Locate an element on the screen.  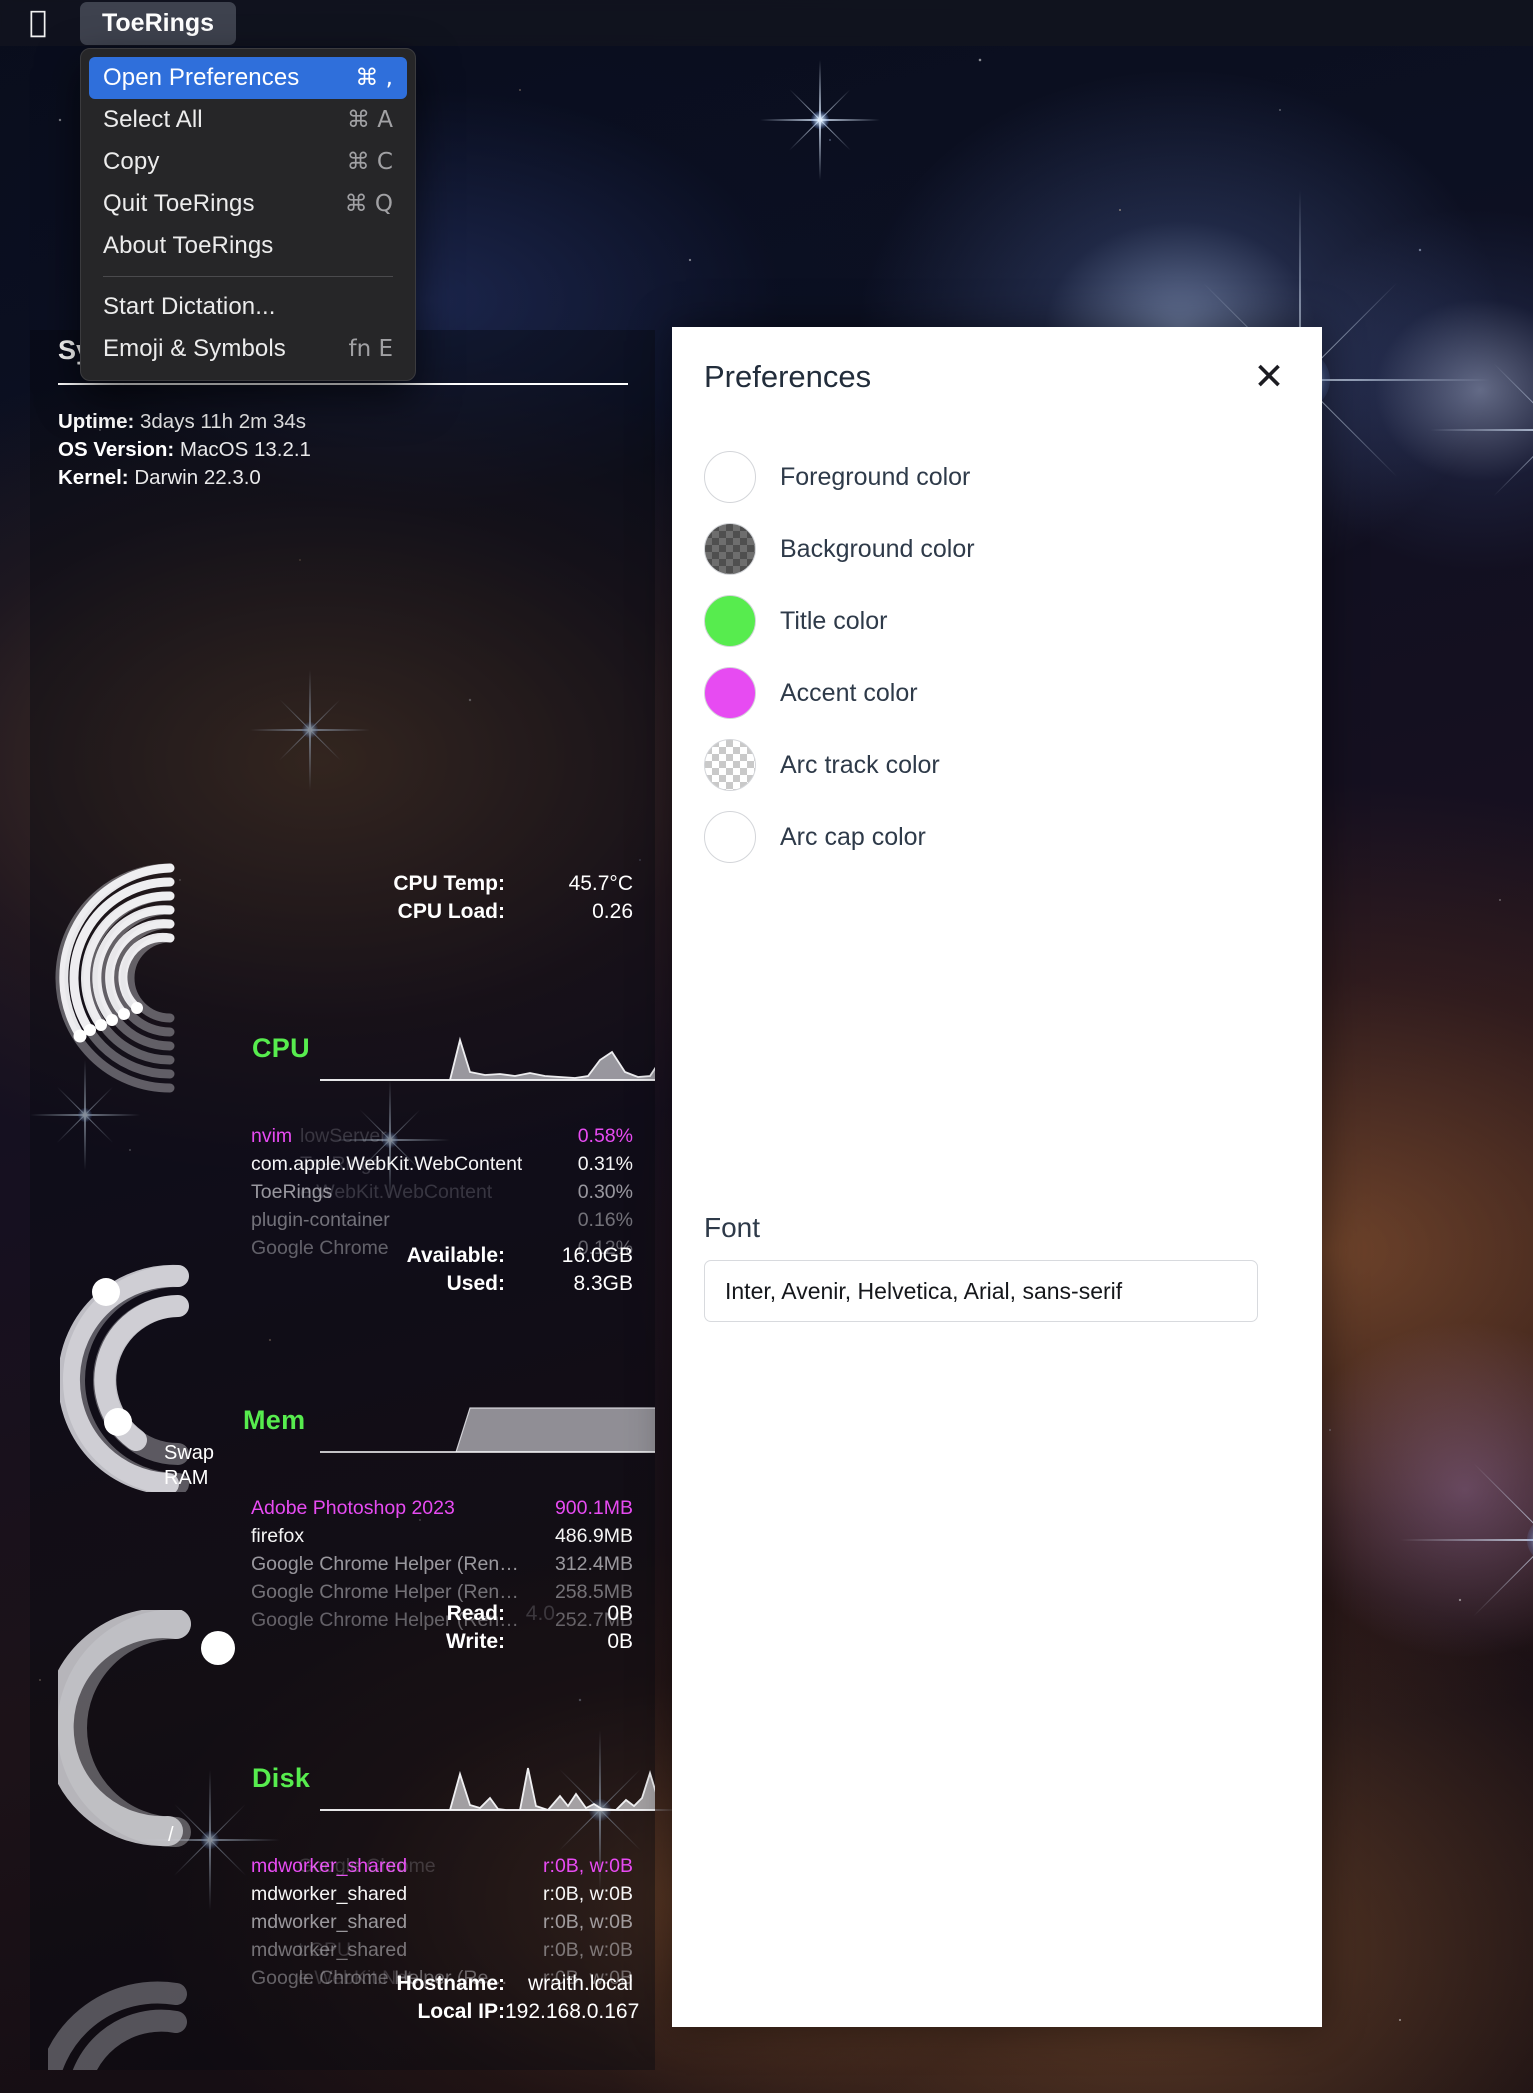
menu-item-label: Open Preferences is located at coordinates (201, 77).